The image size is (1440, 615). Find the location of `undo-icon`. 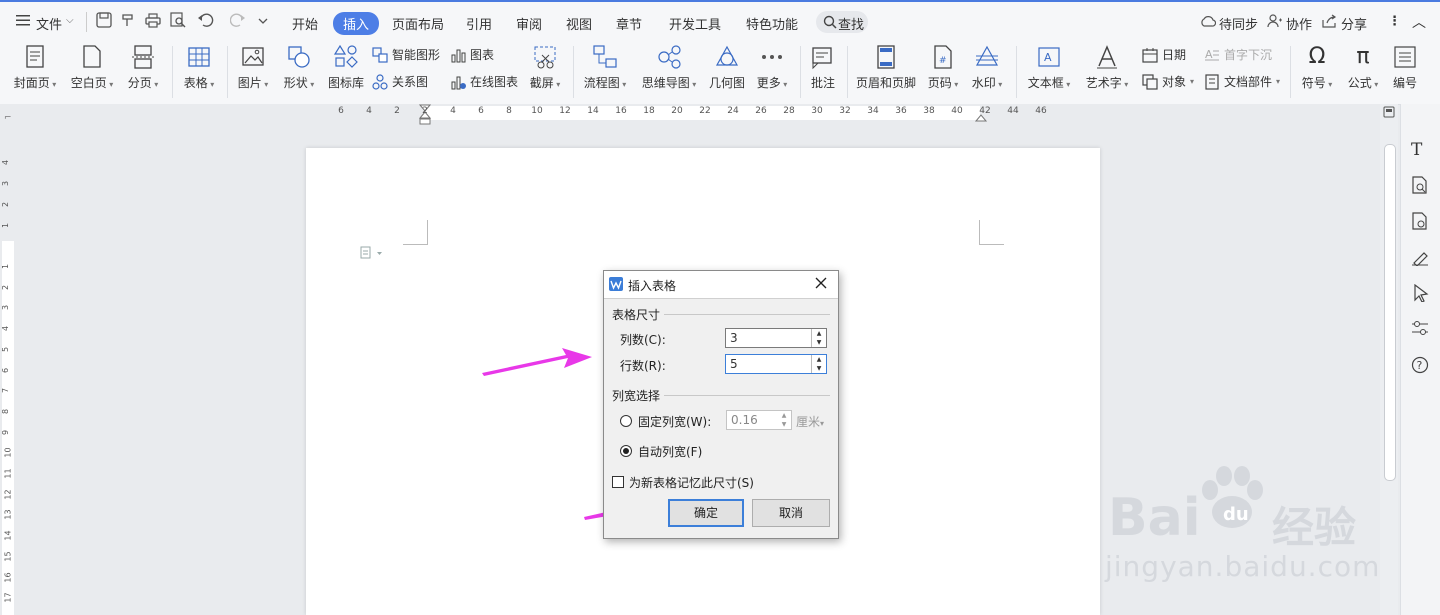

undo-icon is located at coordinates (206, 21).